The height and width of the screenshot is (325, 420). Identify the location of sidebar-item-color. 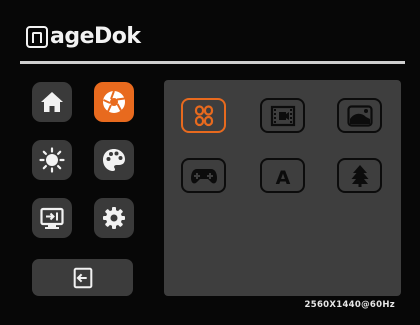
(114, 160).